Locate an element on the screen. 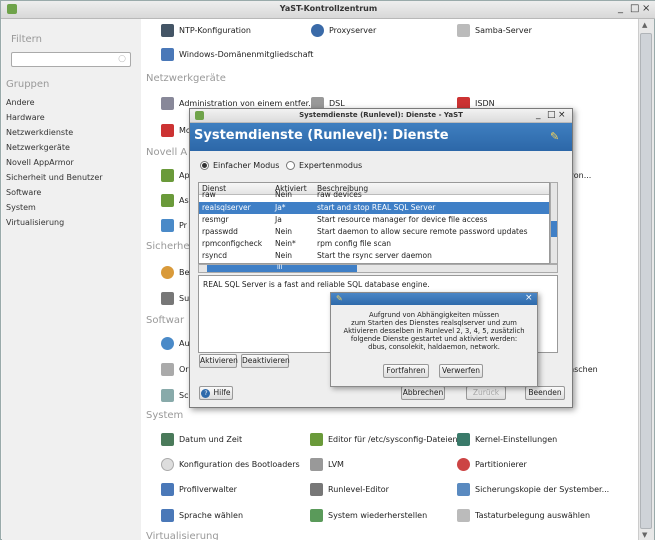 The height and width of the screenshot is (540, 655). module-soft-3: Sc is located at coordinates (174, 395).